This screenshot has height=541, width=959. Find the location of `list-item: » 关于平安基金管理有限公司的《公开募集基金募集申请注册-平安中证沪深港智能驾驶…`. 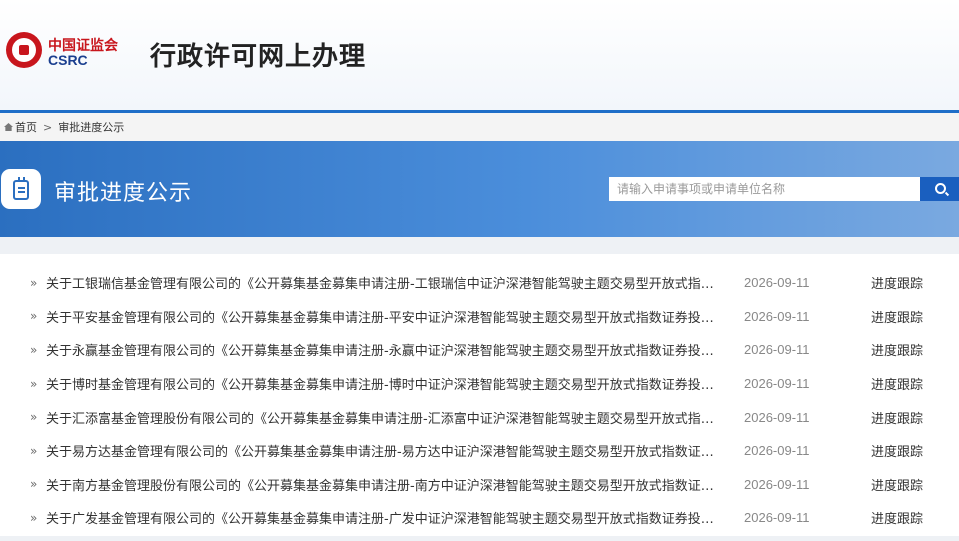

list-item: » 关于平安基金管理有限公司的《公开募集基金募集申请注册-平安中证沪深港智能驾驶… is located at coordinates (479, 317).